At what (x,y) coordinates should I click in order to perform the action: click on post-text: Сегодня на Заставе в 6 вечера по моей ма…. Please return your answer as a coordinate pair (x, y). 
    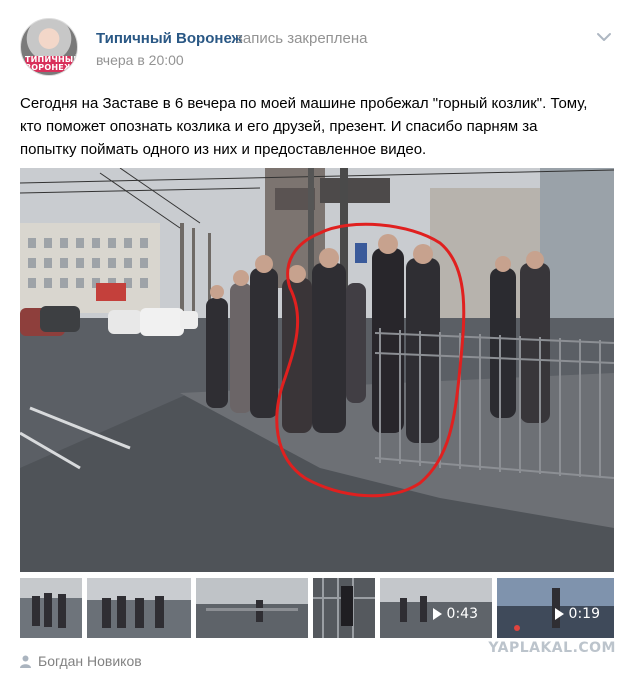
    Looking at the image, I should click on (320, 126).